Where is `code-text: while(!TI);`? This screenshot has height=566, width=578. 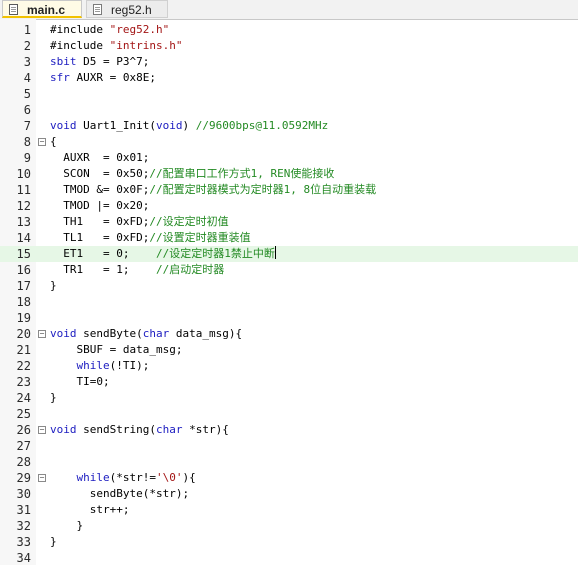
code-text: while(!TI); is located at coordinates (100, 366).